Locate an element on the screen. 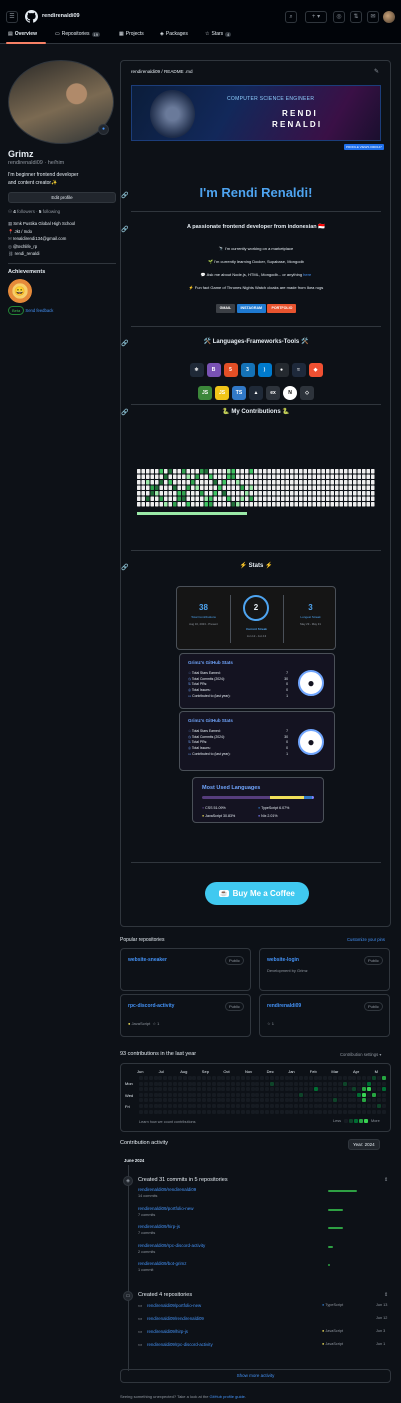 The height and width of the screenshot is (1403, 401). tab-repositories: ▭ Repositories 19 is located at coordinates (77, 34).